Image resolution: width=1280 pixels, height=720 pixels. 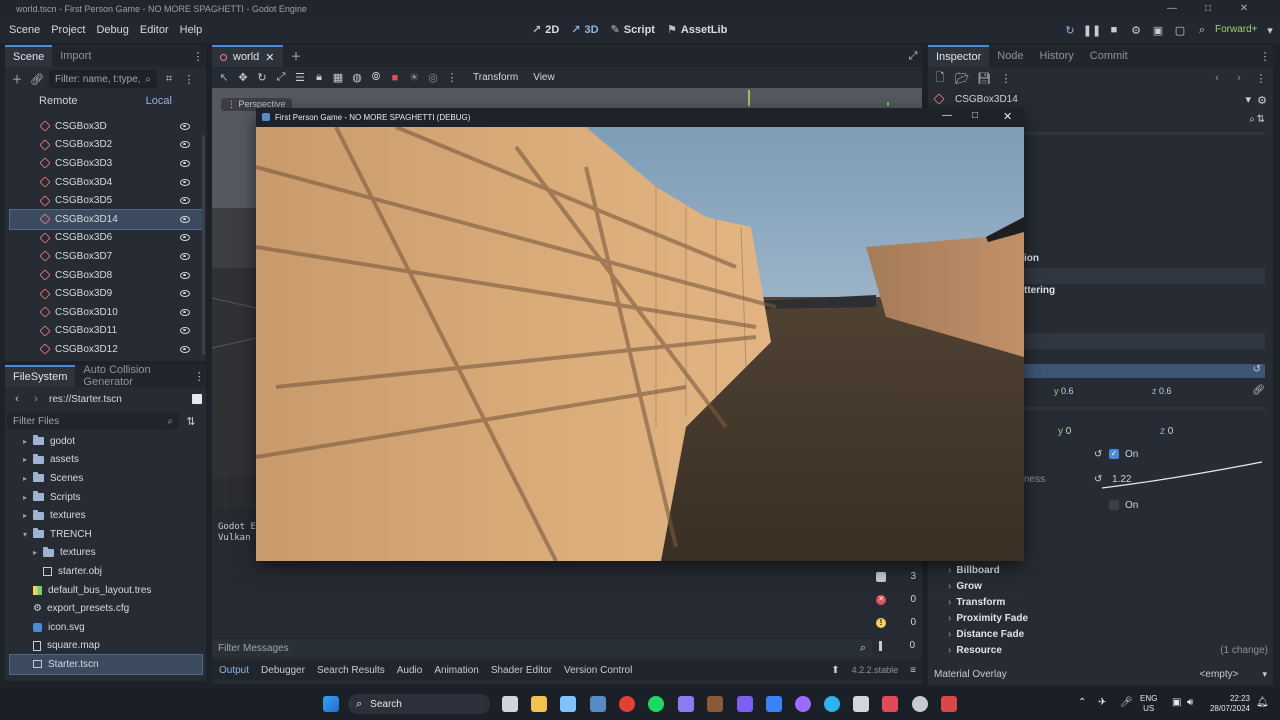 I want to click on minecraft-icon, so click(x=715, y=704).